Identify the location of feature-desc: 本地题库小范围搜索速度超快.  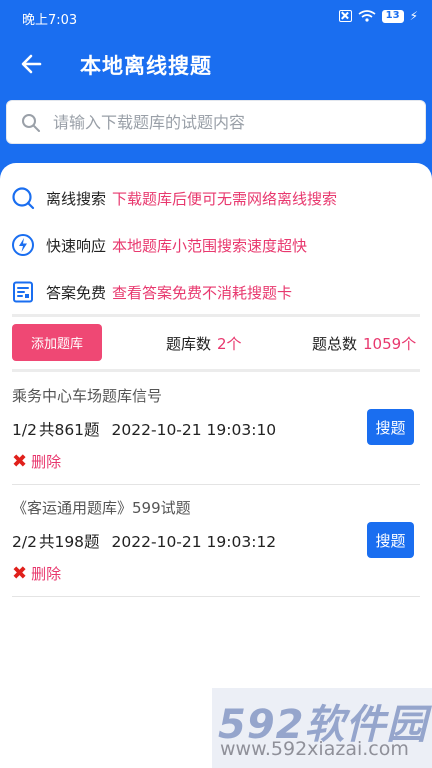
(210, 245).